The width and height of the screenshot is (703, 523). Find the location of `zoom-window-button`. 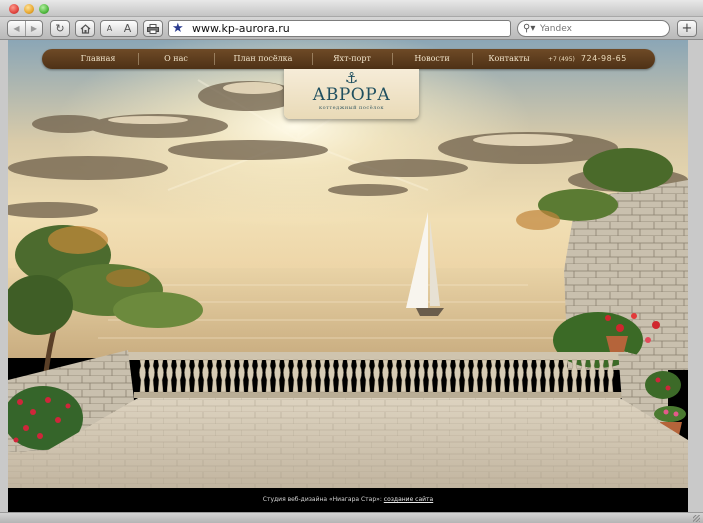

zoom-window-button is located at coordinates (44, 9).